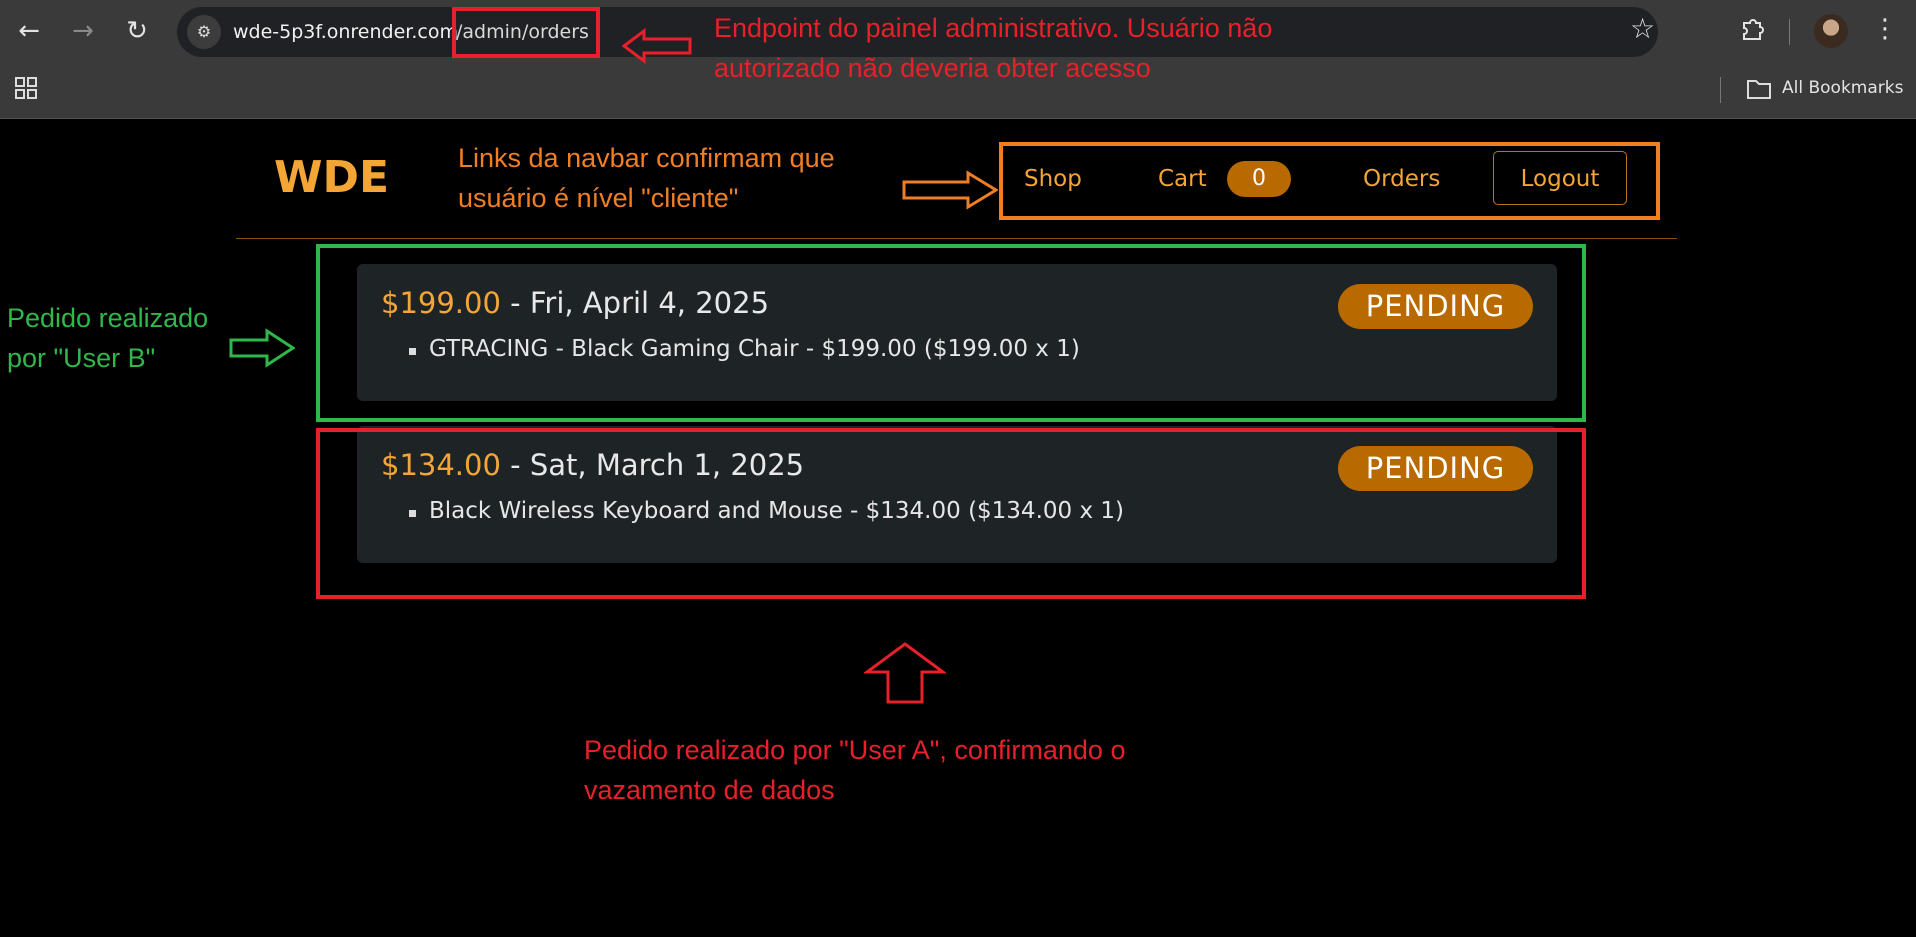 The height and width of the screenshot is (937, 1916). I want to click on annotation-arrow-left-icon, so click(657, 46).